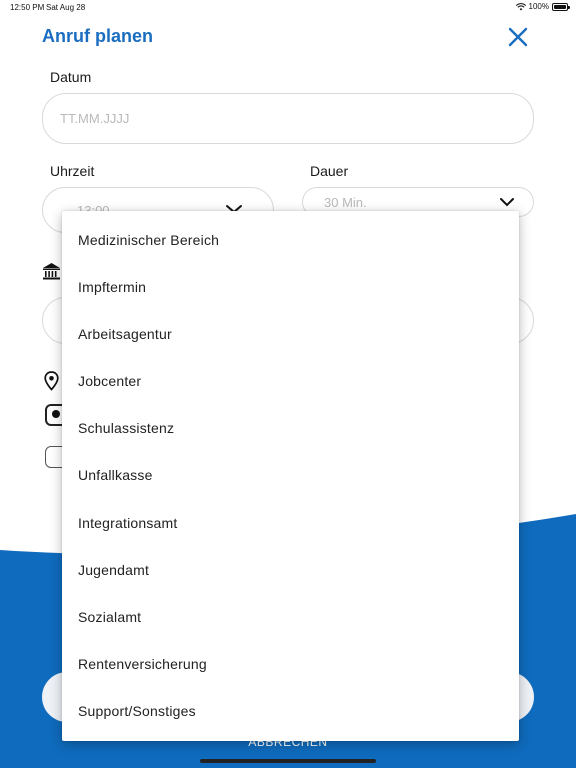 Image resolution: width=576 pixels, height=768 pixels. Describe the element at coordinates (51, 381) in the screenshot. I see `location-pin-icon` at that location.